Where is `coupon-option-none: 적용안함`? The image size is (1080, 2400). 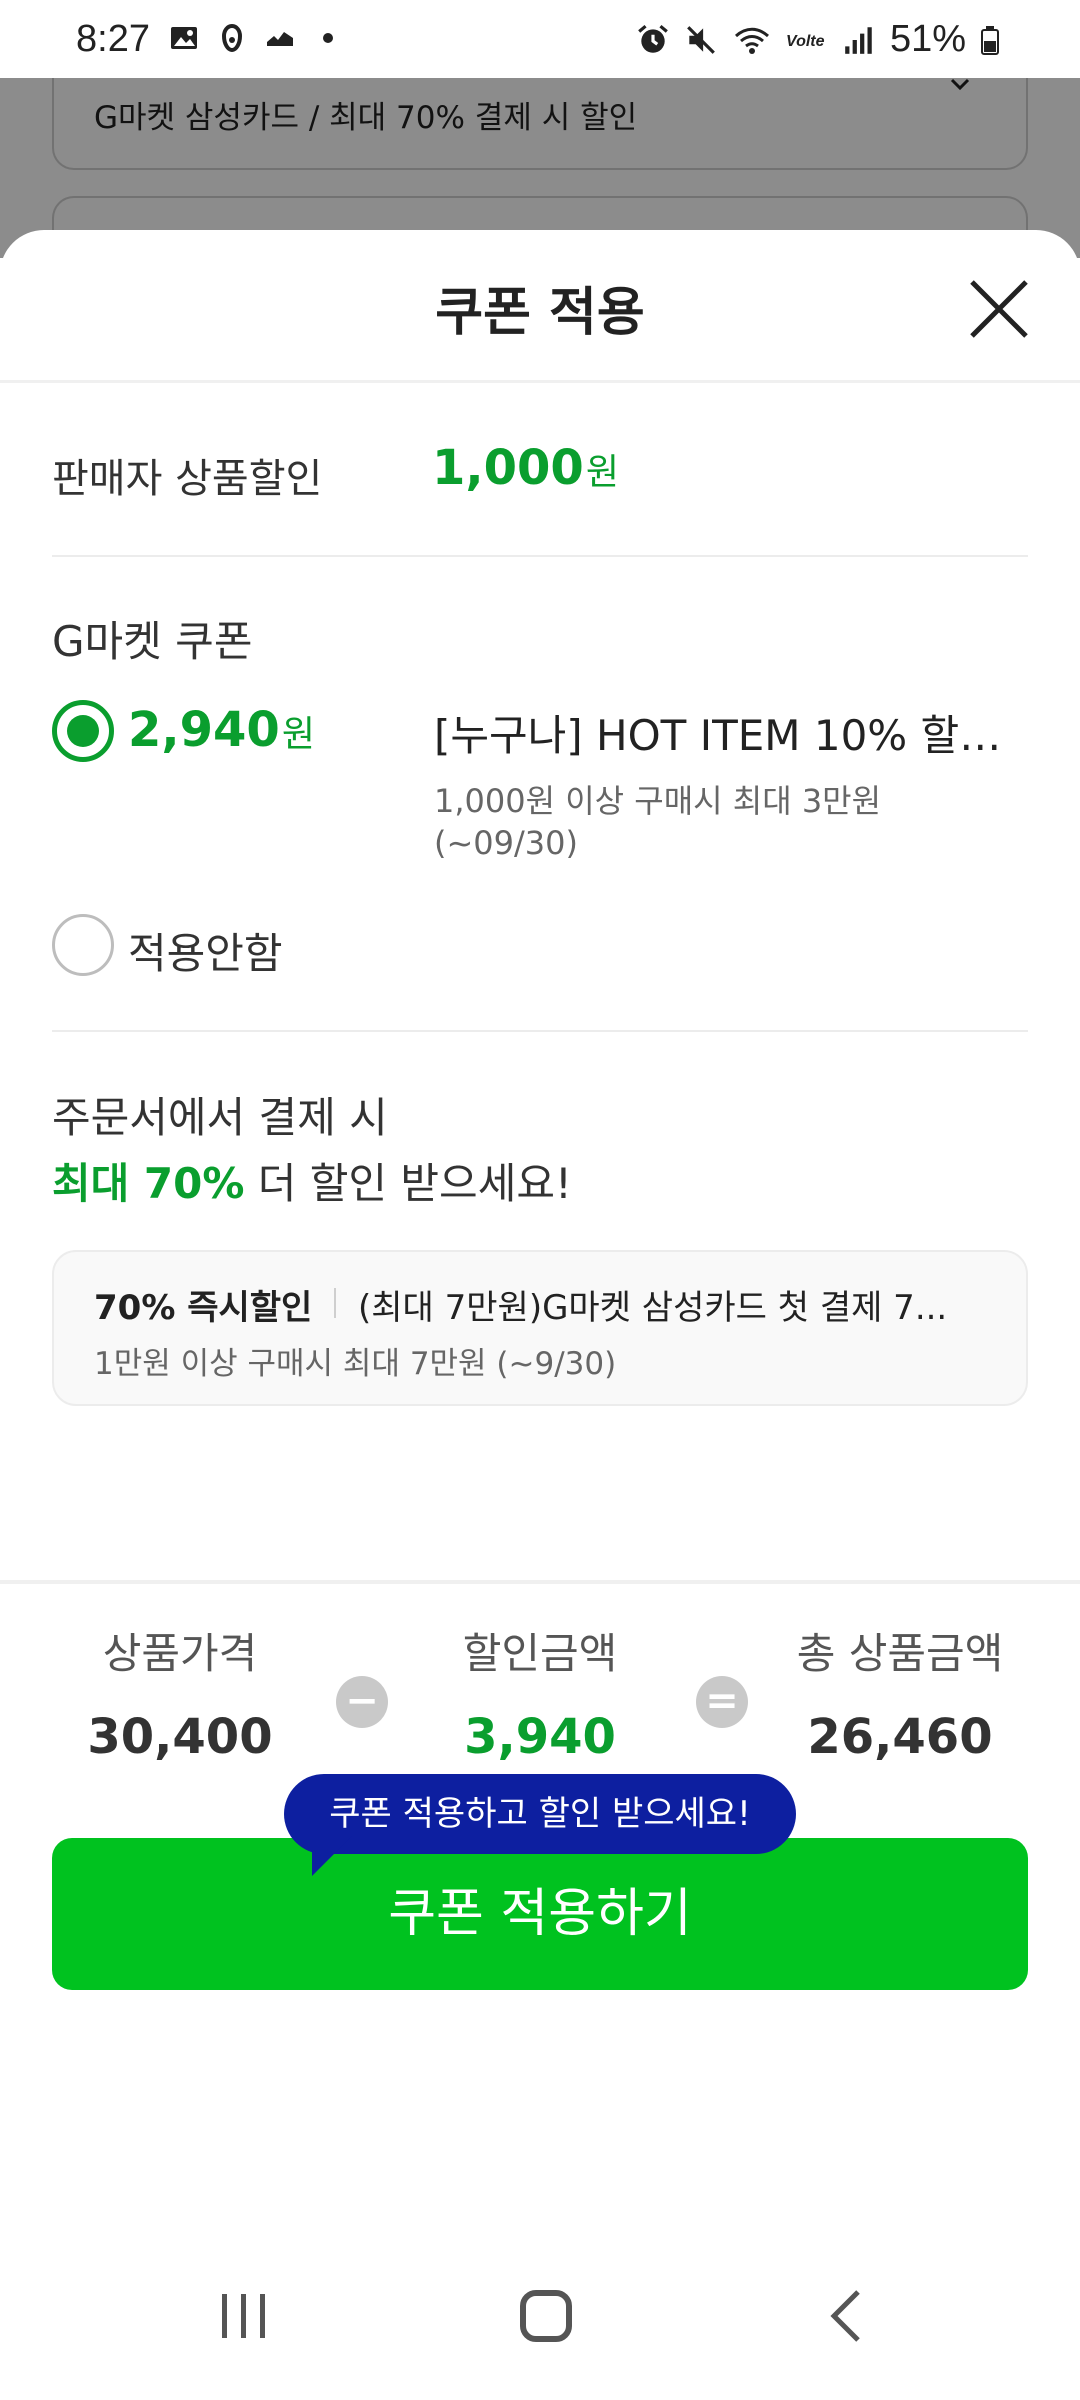 coupon-option-none: 적용안함 is located at coordinates (302, 949).